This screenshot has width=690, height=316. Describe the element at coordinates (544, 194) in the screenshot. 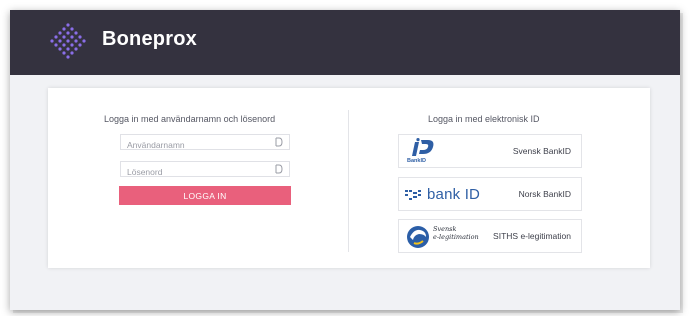

I see `norsk-bankid-label: Norsk BankID` at that location.